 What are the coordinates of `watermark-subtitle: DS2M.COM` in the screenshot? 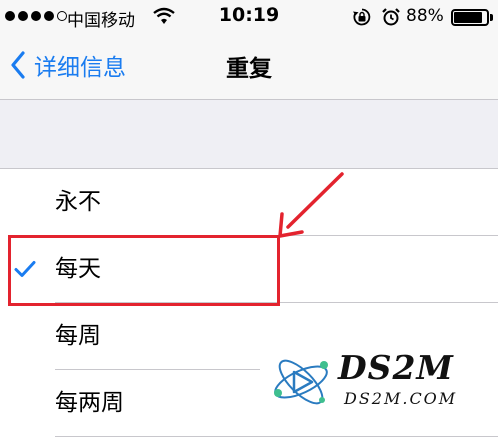 It's located at (401, 398).